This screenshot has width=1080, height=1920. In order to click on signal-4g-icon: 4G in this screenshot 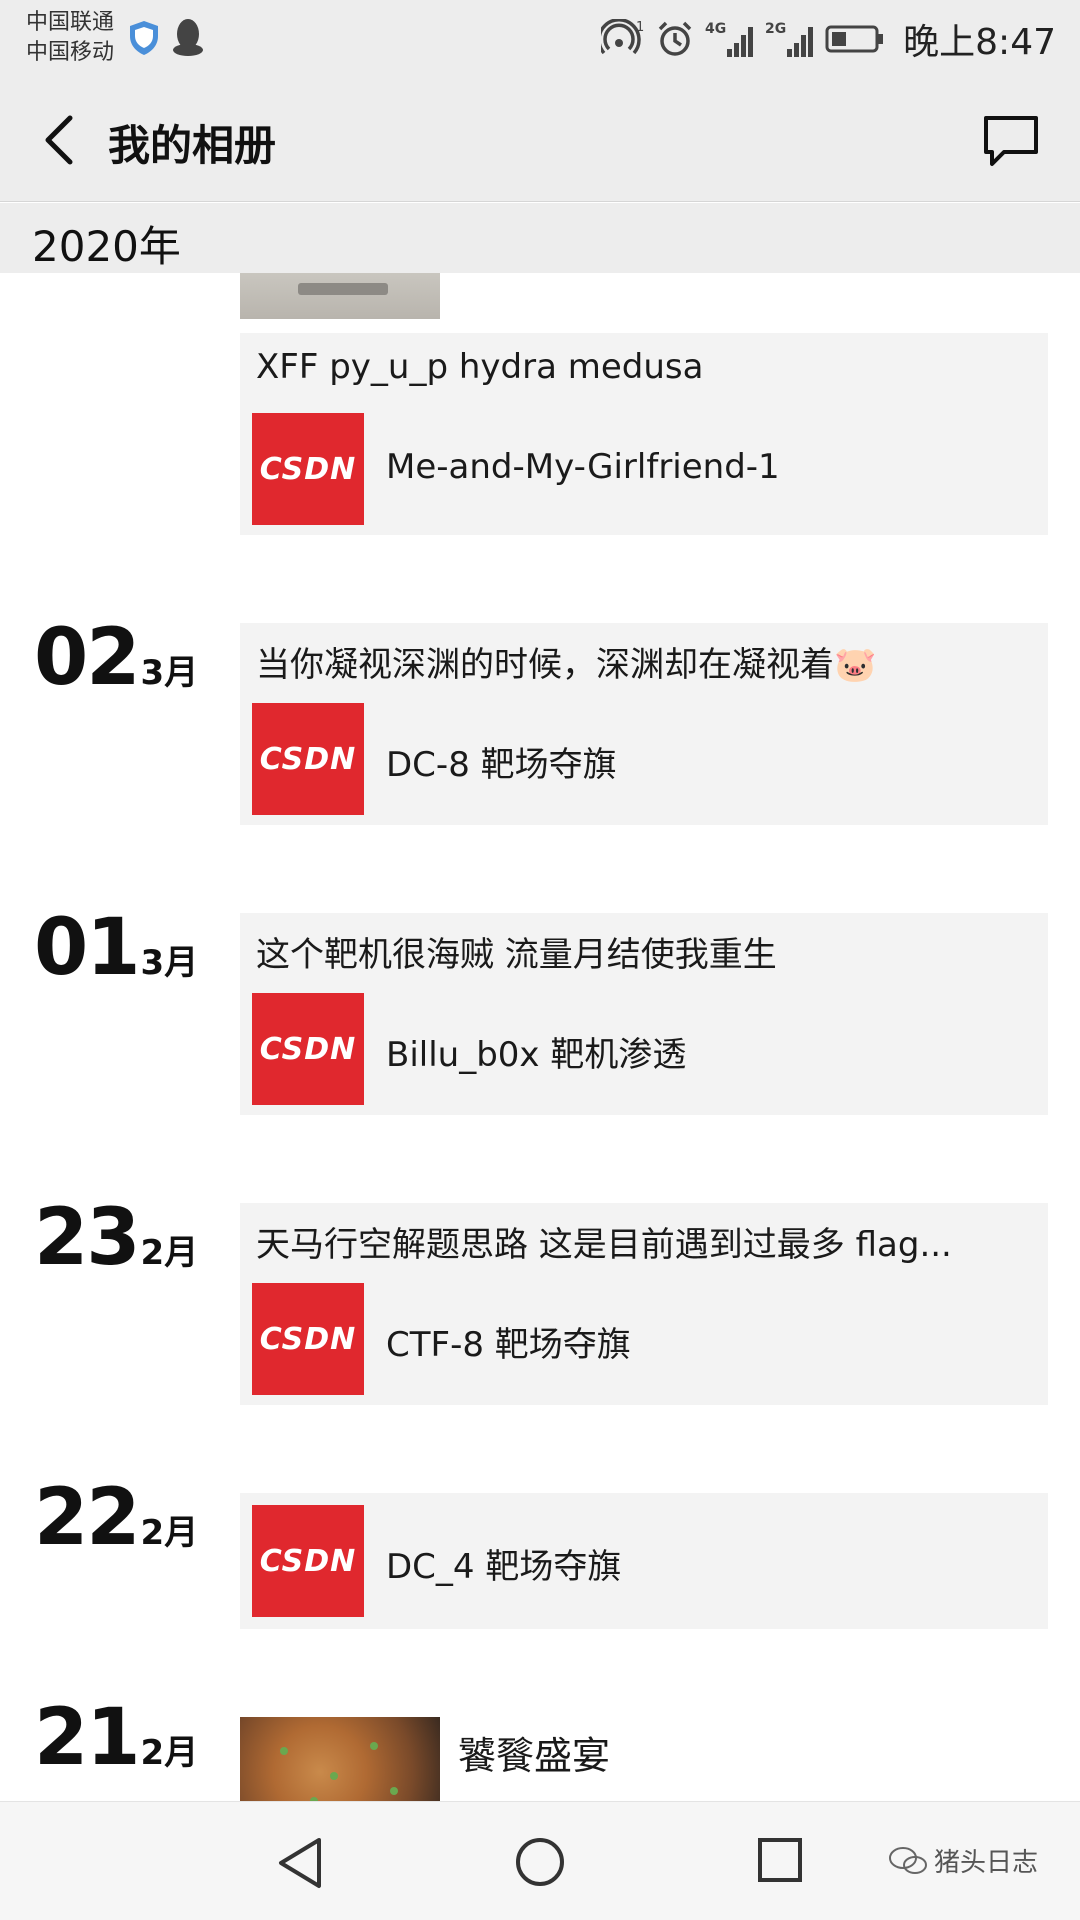, I will do `click(729, 39)`.